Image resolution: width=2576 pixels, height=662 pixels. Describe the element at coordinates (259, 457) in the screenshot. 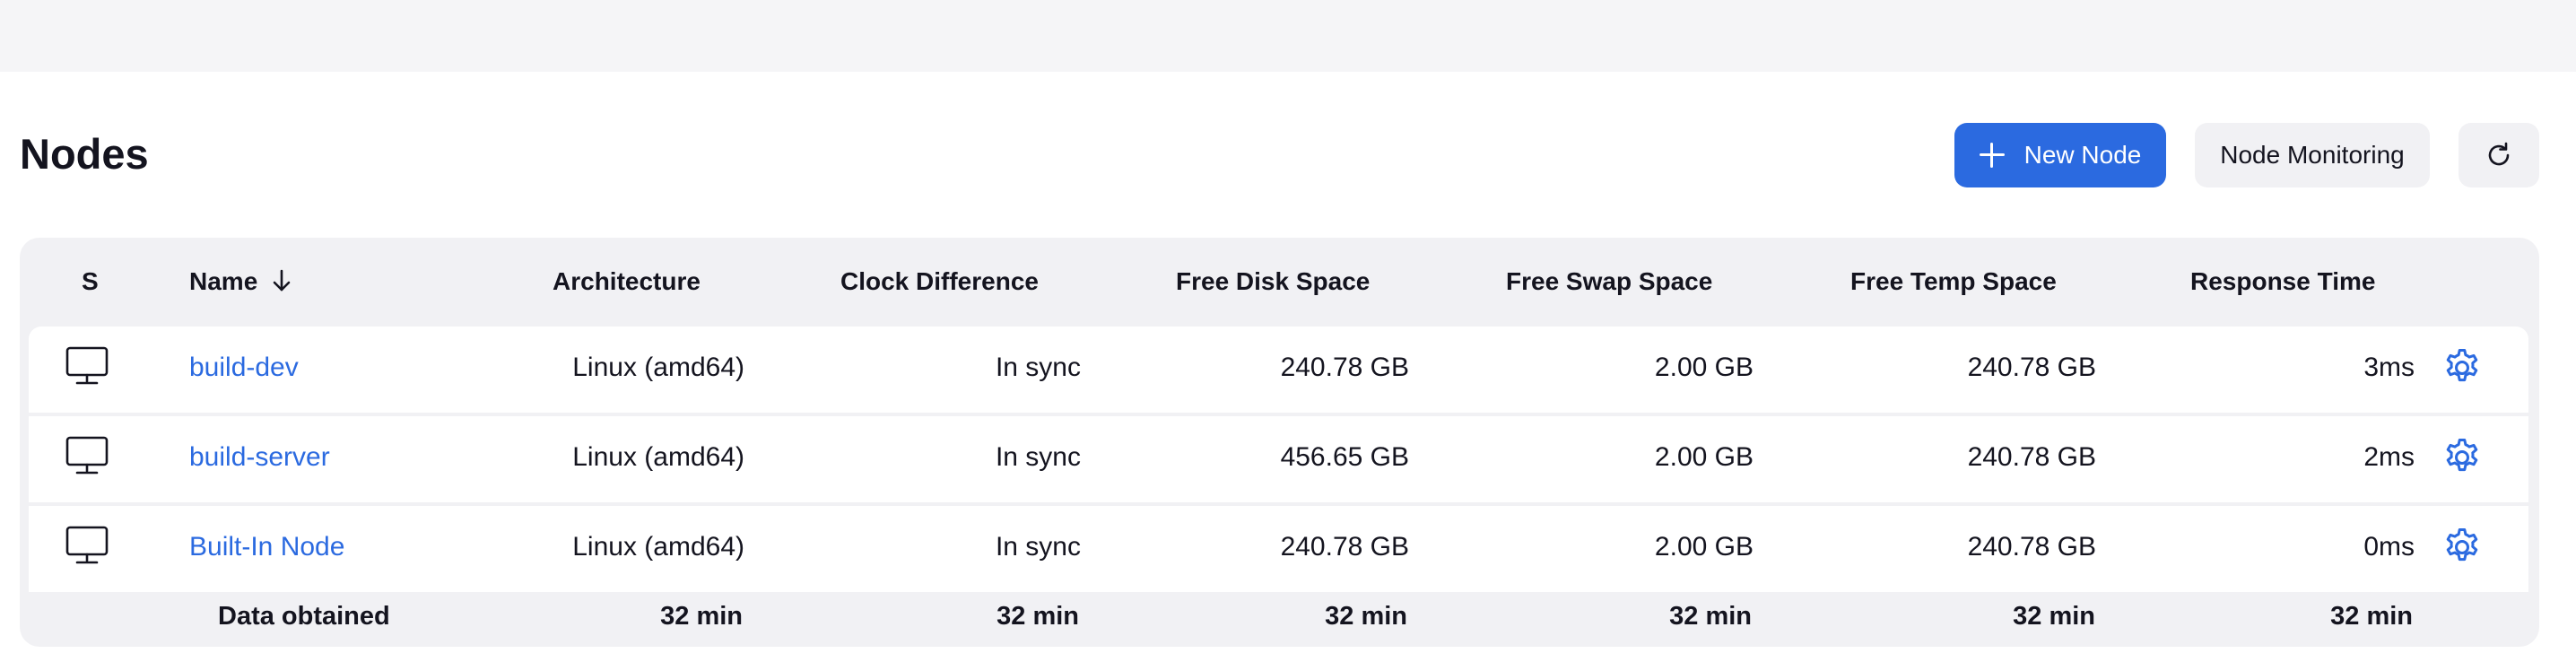

I see `node-name-link: build-server` at that location.